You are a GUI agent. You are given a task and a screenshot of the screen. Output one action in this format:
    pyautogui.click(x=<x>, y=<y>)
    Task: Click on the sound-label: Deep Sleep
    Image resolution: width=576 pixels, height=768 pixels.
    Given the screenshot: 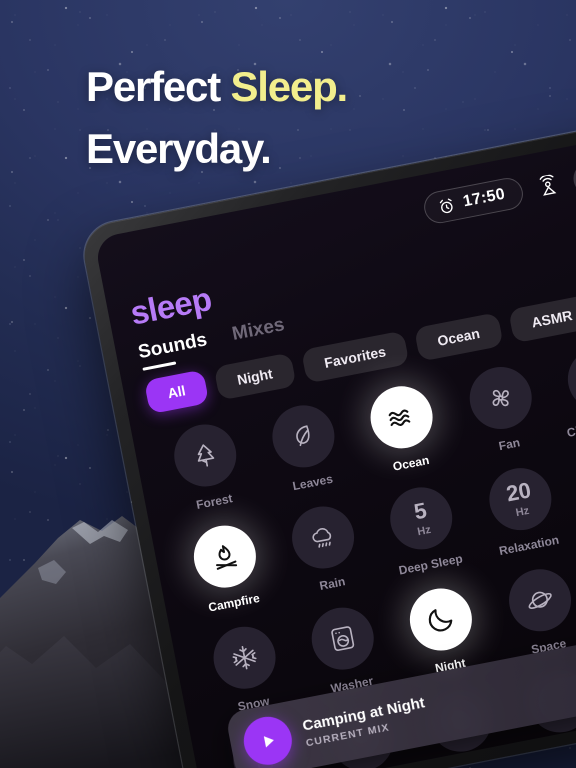 What is the action you would take?
    pyautogui.click(x=430, y=564)
    